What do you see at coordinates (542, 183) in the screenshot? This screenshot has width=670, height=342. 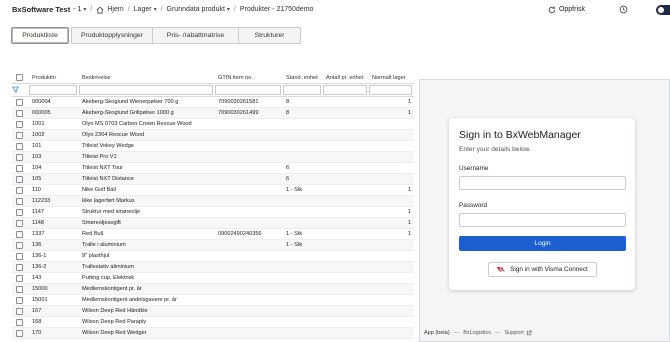 I see `username-input` at bounding box center [542, 183].